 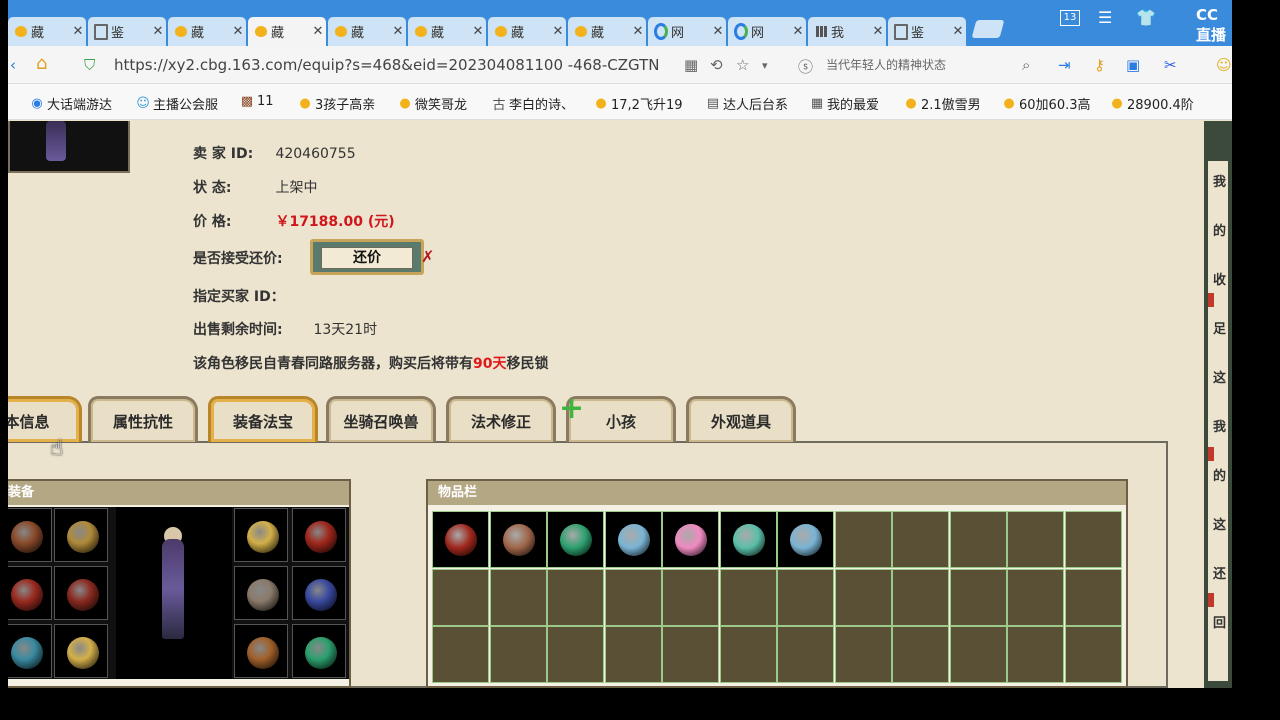 I want to click on equip-slot-scarf-item, so click(x=30, y=593).